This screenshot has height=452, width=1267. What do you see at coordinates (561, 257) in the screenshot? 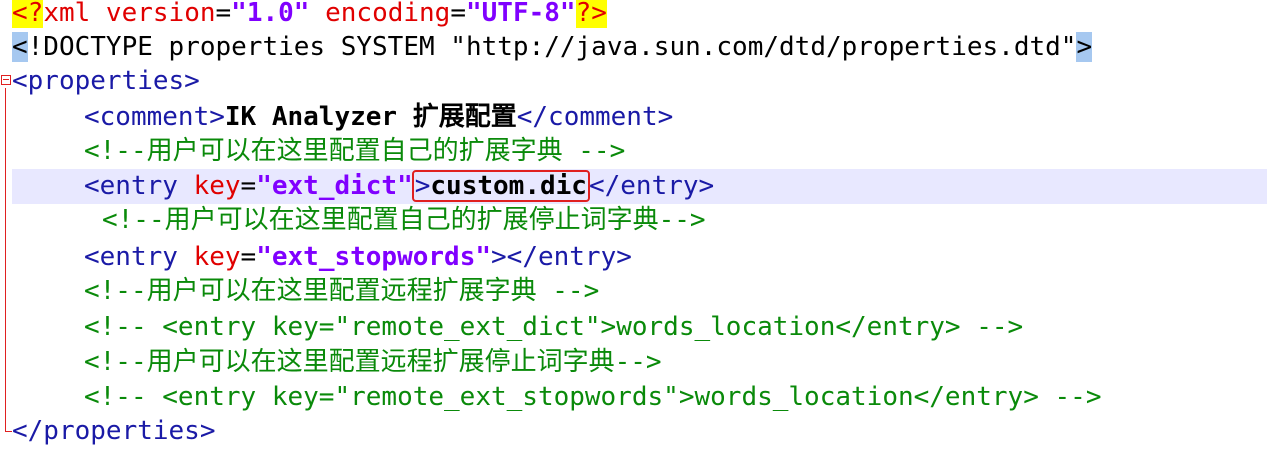
I see `entry-close-tag: ></entry>` at bounding box center [561, 257].